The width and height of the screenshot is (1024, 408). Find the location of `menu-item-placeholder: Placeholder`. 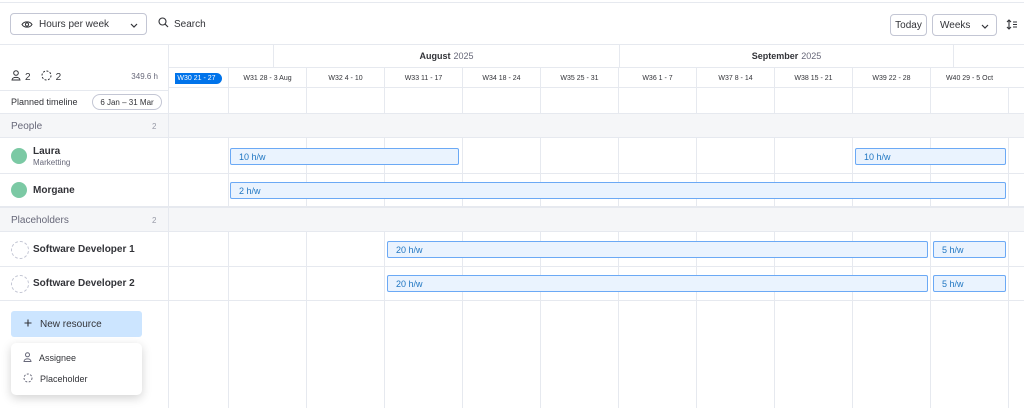

menu-item-placeholder: Placeholder is located at coordinates (55, 379).